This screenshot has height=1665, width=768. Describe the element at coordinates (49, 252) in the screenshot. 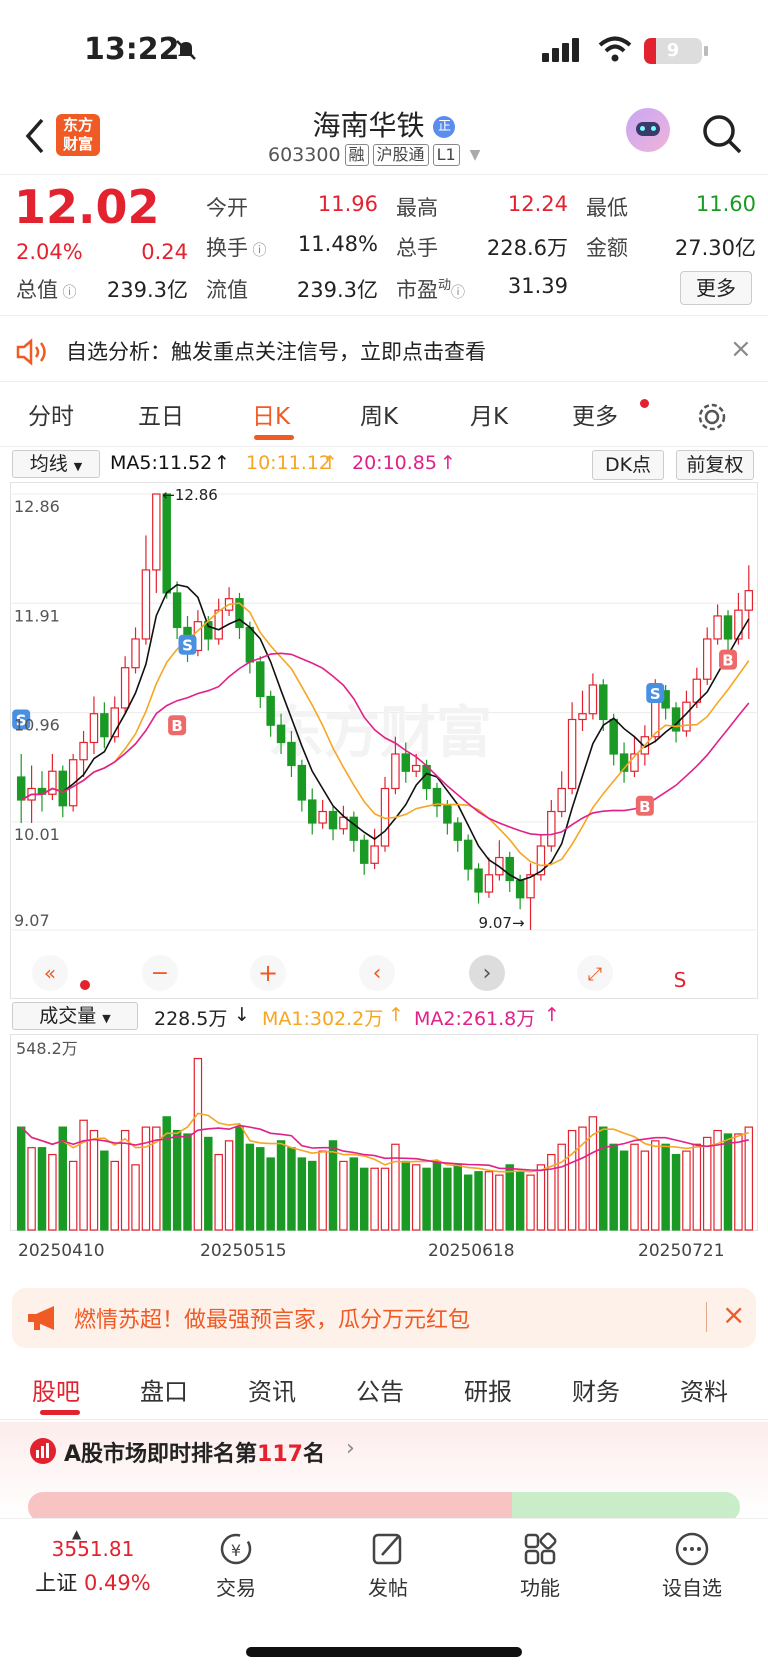

I see `change-percent: 2.04%` at that location.